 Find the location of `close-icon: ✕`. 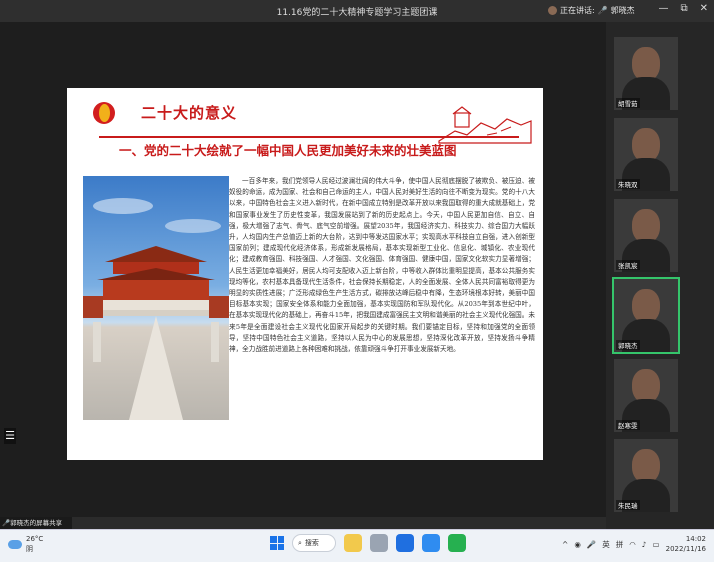

close-icon: ✕ is located at coordinates (704, 8).